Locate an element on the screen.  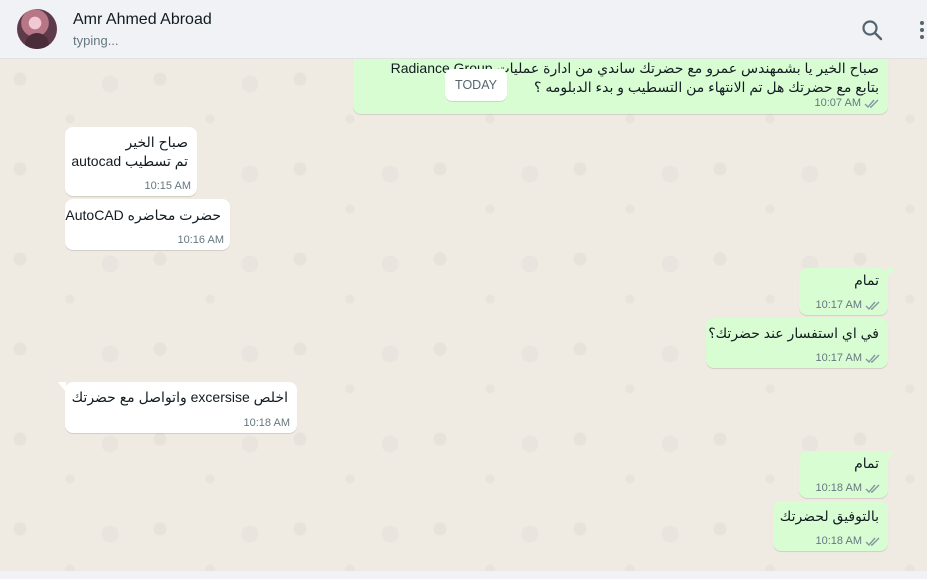
date-divider: TODAY is located at coordinates (476, 85).